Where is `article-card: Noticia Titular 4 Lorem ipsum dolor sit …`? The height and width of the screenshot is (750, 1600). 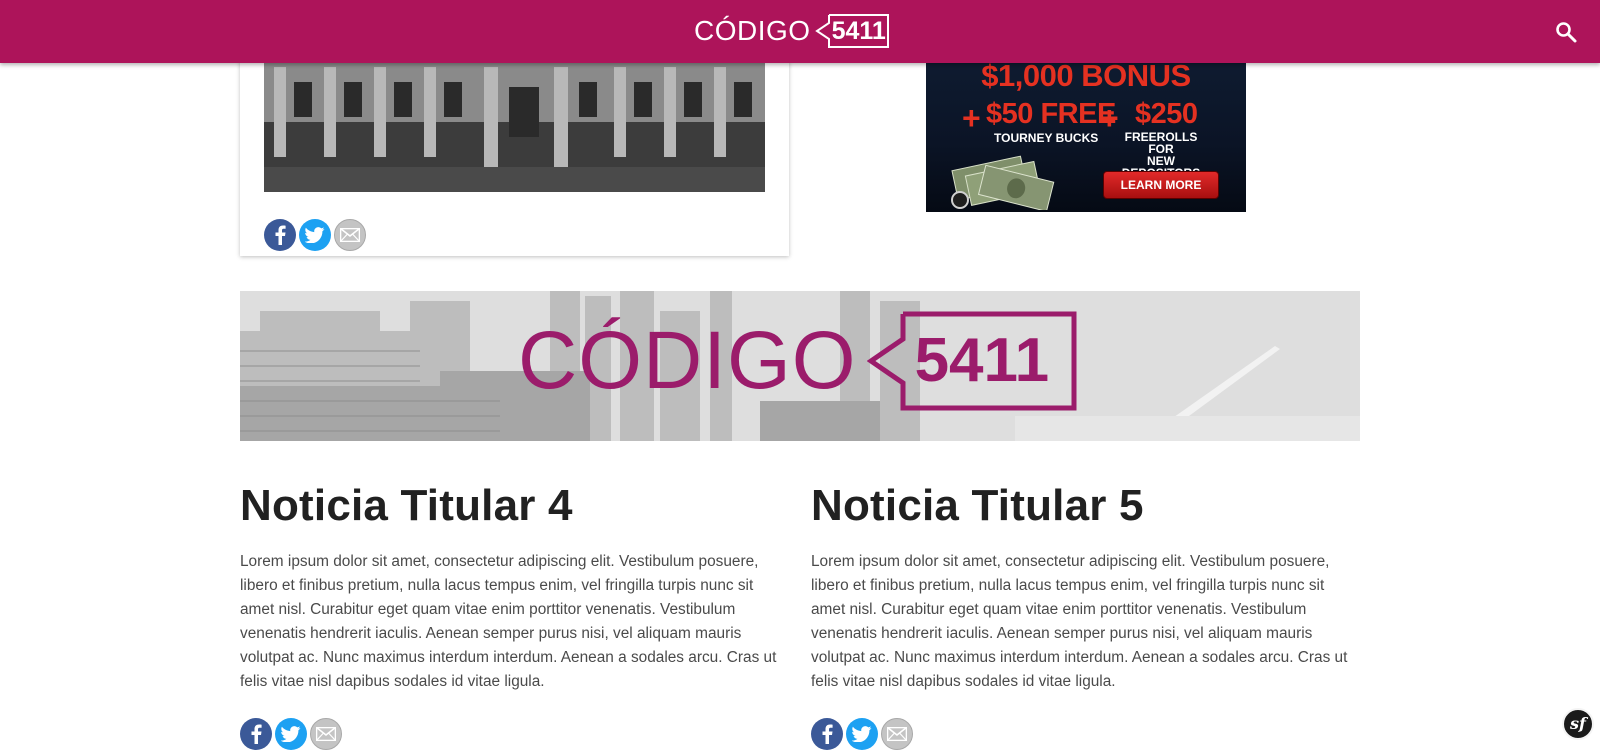
article-card: Noticia Titular 4 Lorem ipsum dolor sit … is located at coordinates (512, 615).